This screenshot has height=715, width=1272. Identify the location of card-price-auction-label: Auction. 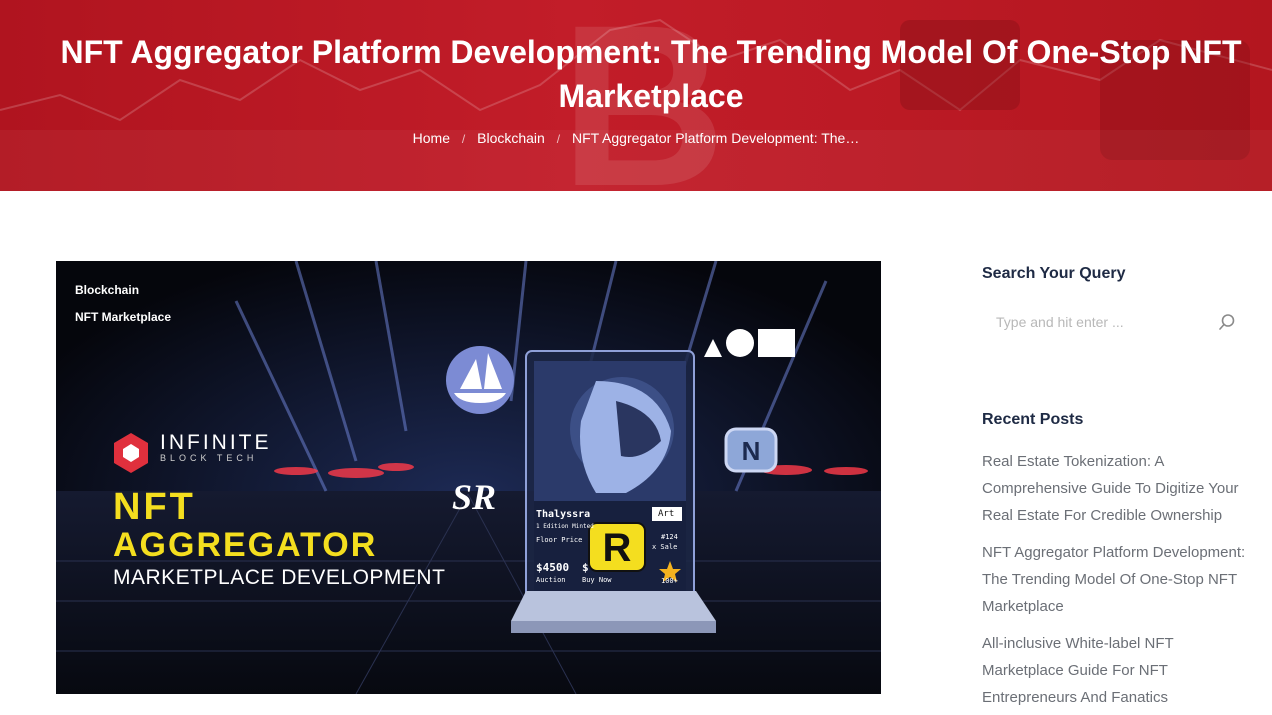
(551, 580).